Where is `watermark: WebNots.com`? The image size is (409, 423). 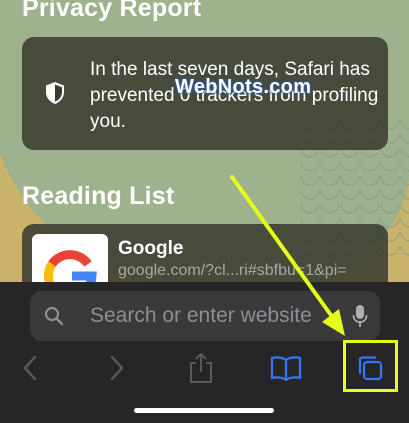 watermark: WebNots.com is located at coordinates (243, 87).